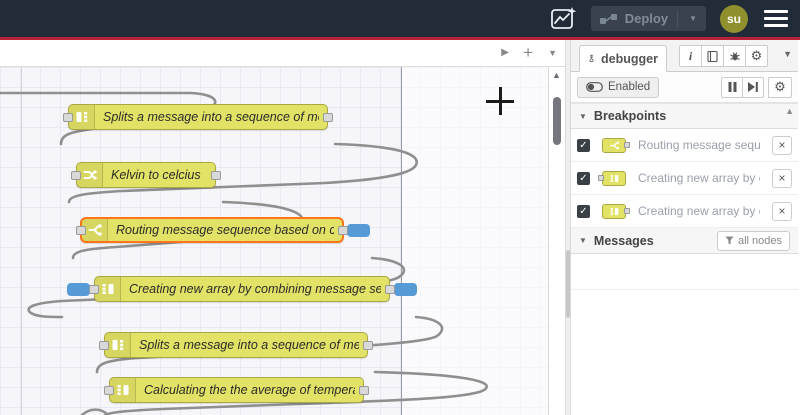  Describe the element at coordinates (678, 18) in the screenshot. I see `deploy-separator` at that location.